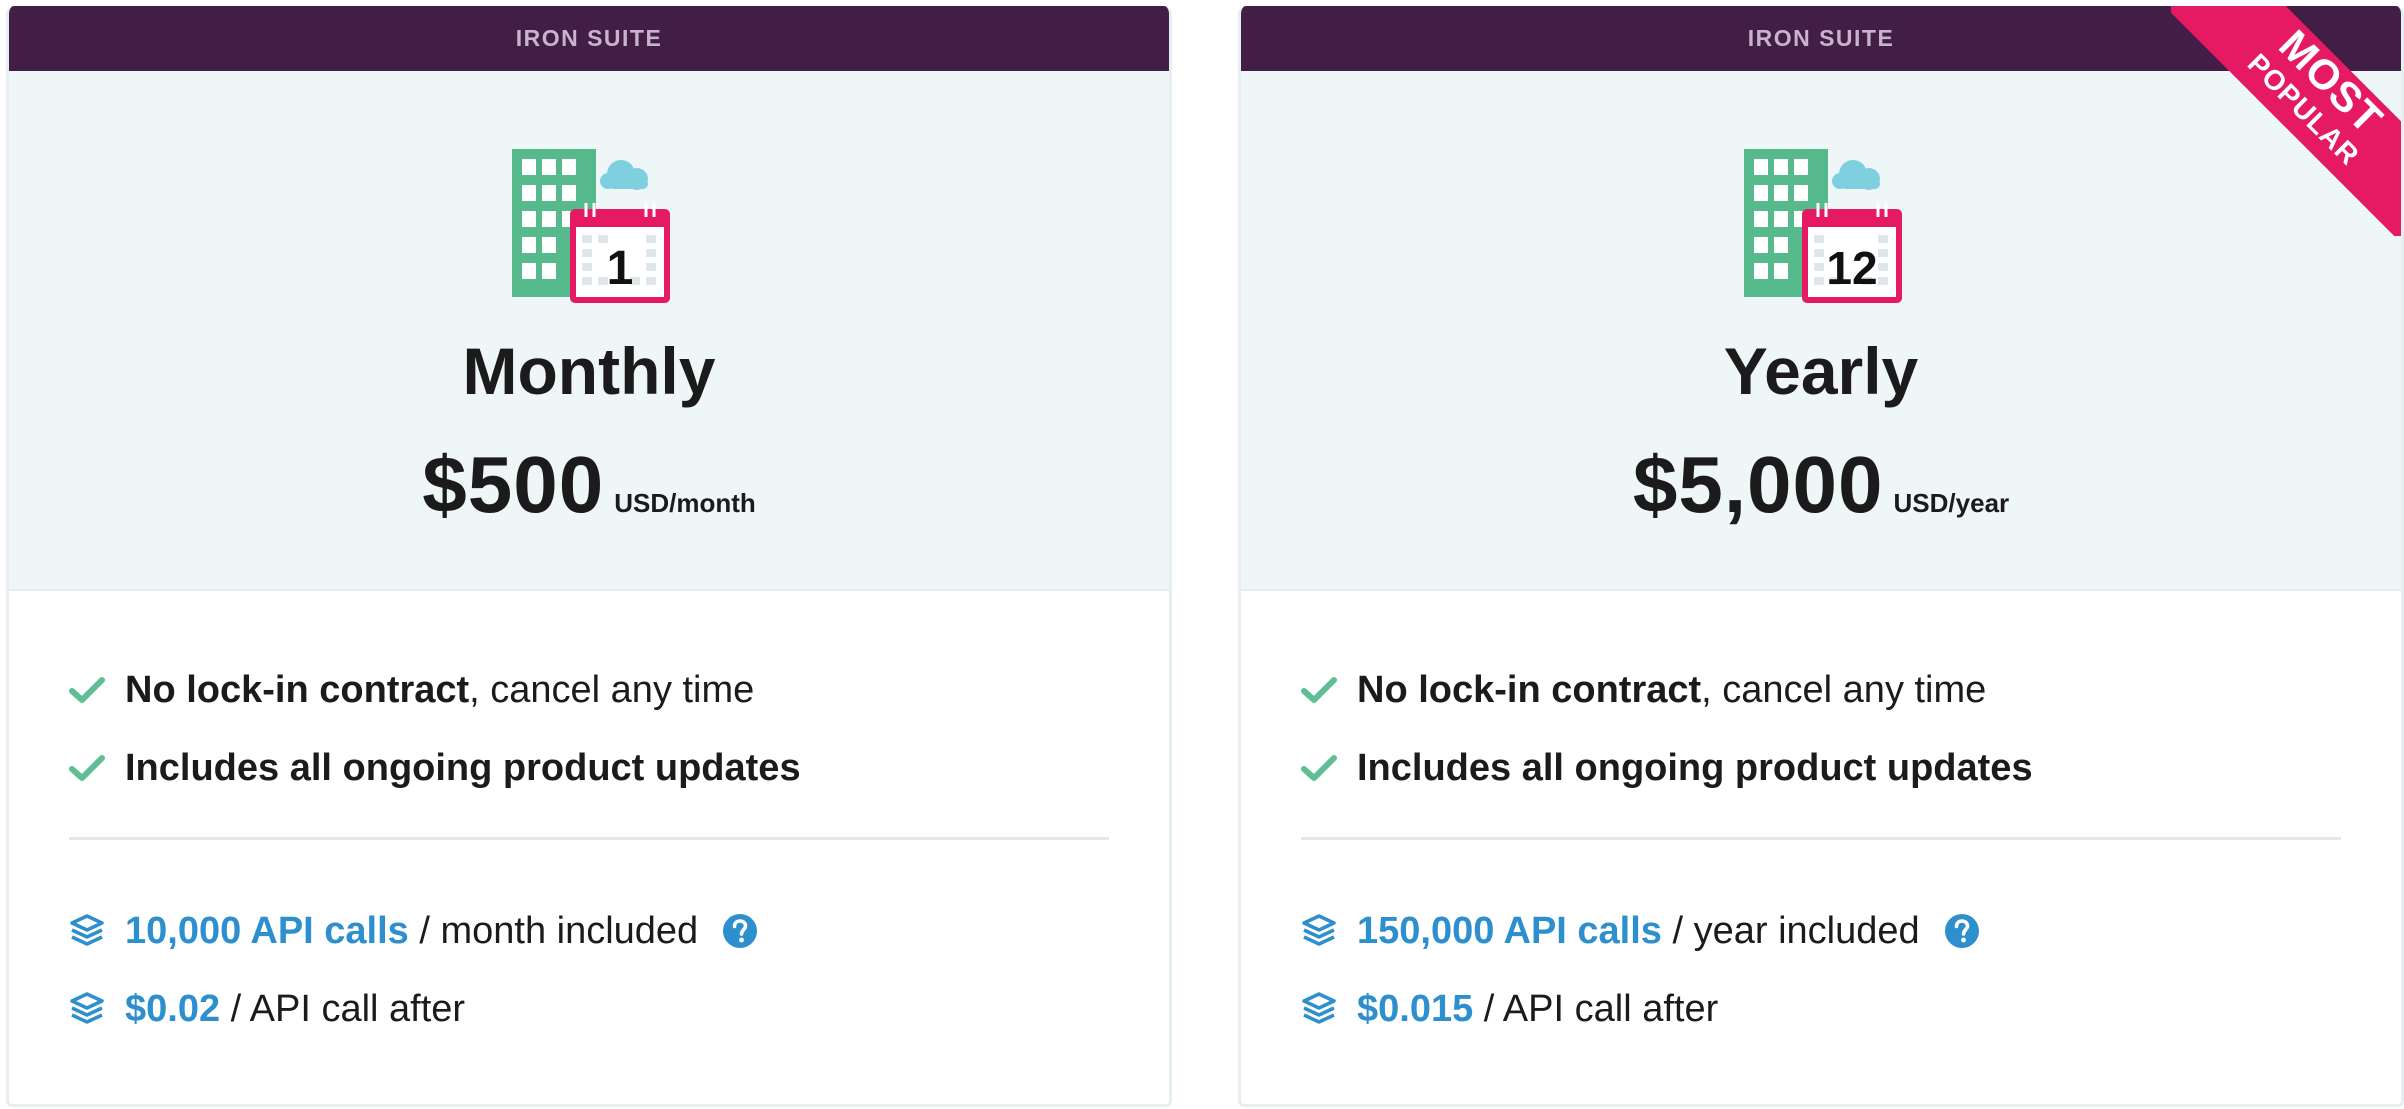 The image size is (2404, 1109). I want to click on price-unit: USD/month, so click(685, 503).